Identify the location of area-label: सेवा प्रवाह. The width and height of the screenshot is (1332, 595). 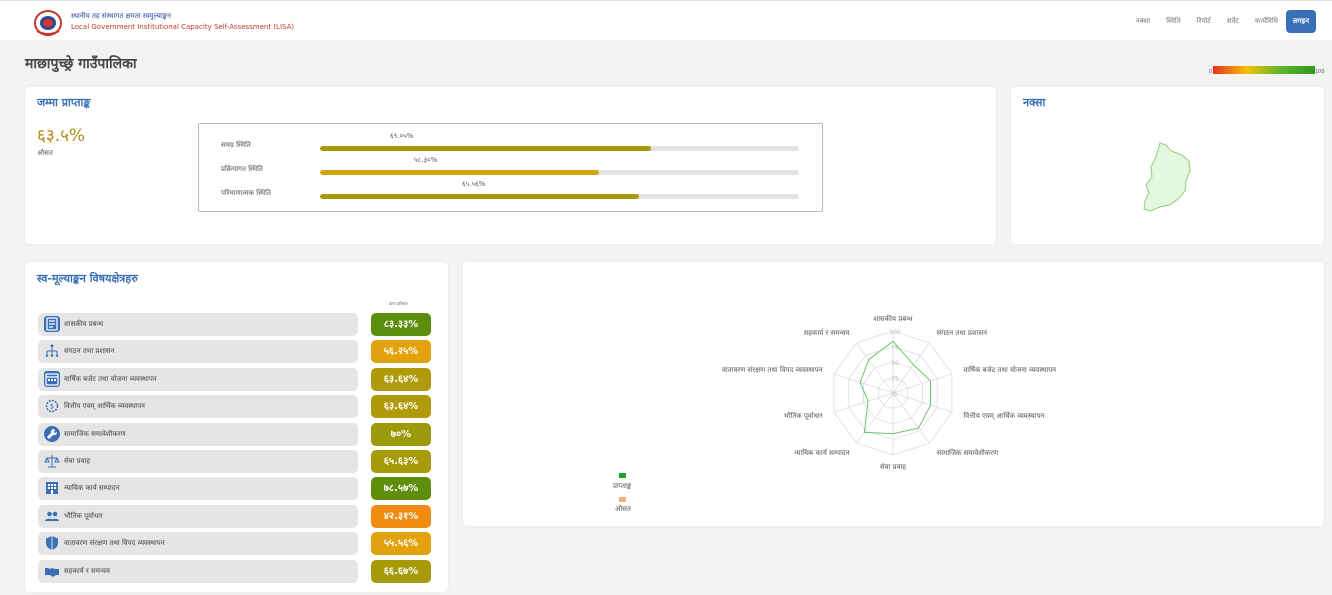
(77, 461).